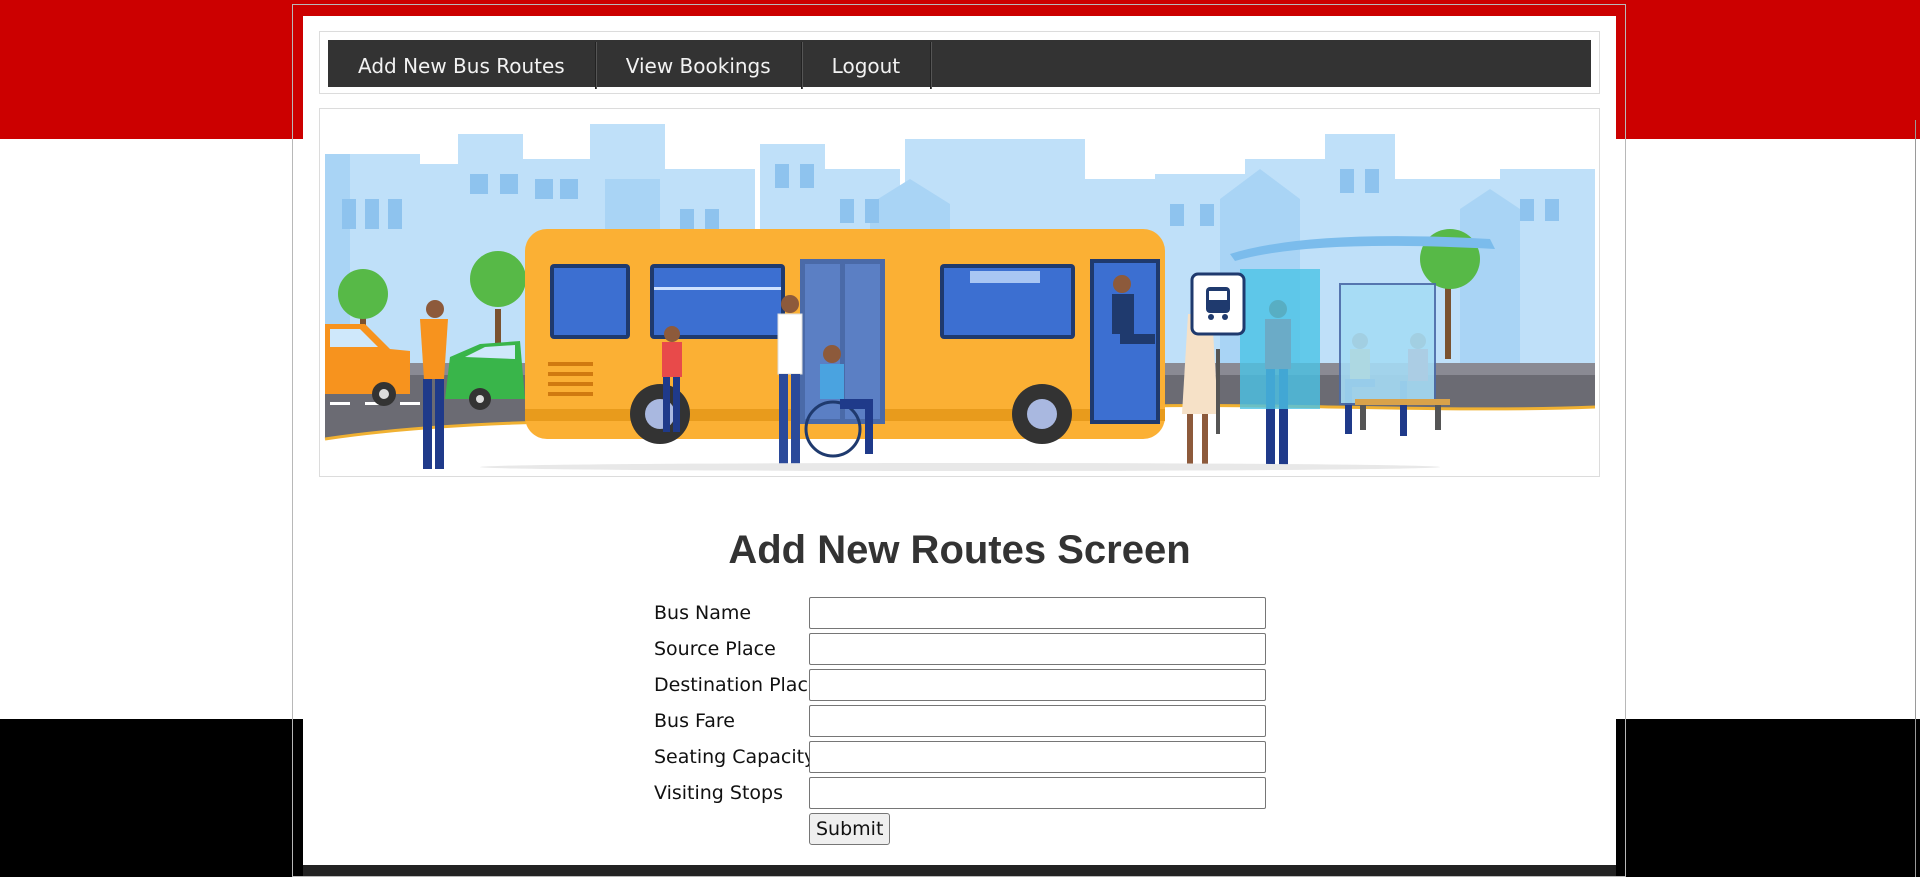 The image size is (1920, 877). What do you see at coordinates (959, 871) in the screenshot?
I see `footer-strip` at bounding box center [959, 871].